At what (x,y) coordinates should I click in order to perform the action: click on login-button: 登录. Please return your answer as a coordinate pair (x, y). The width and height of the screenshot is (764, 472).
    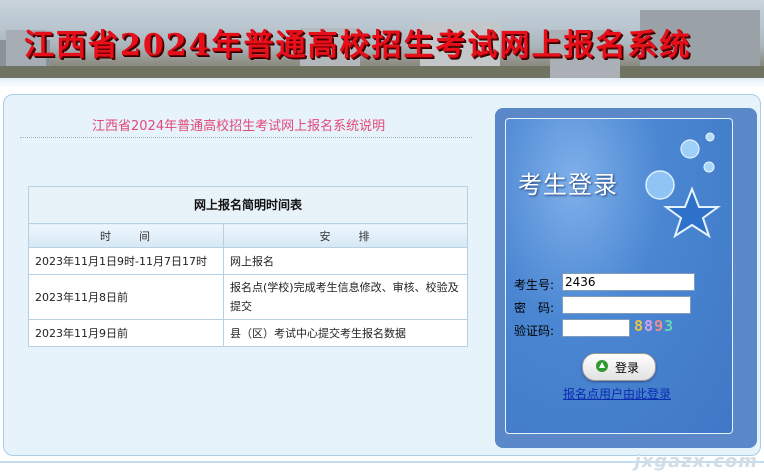
    Looking at the image, I should click on (619, 367).